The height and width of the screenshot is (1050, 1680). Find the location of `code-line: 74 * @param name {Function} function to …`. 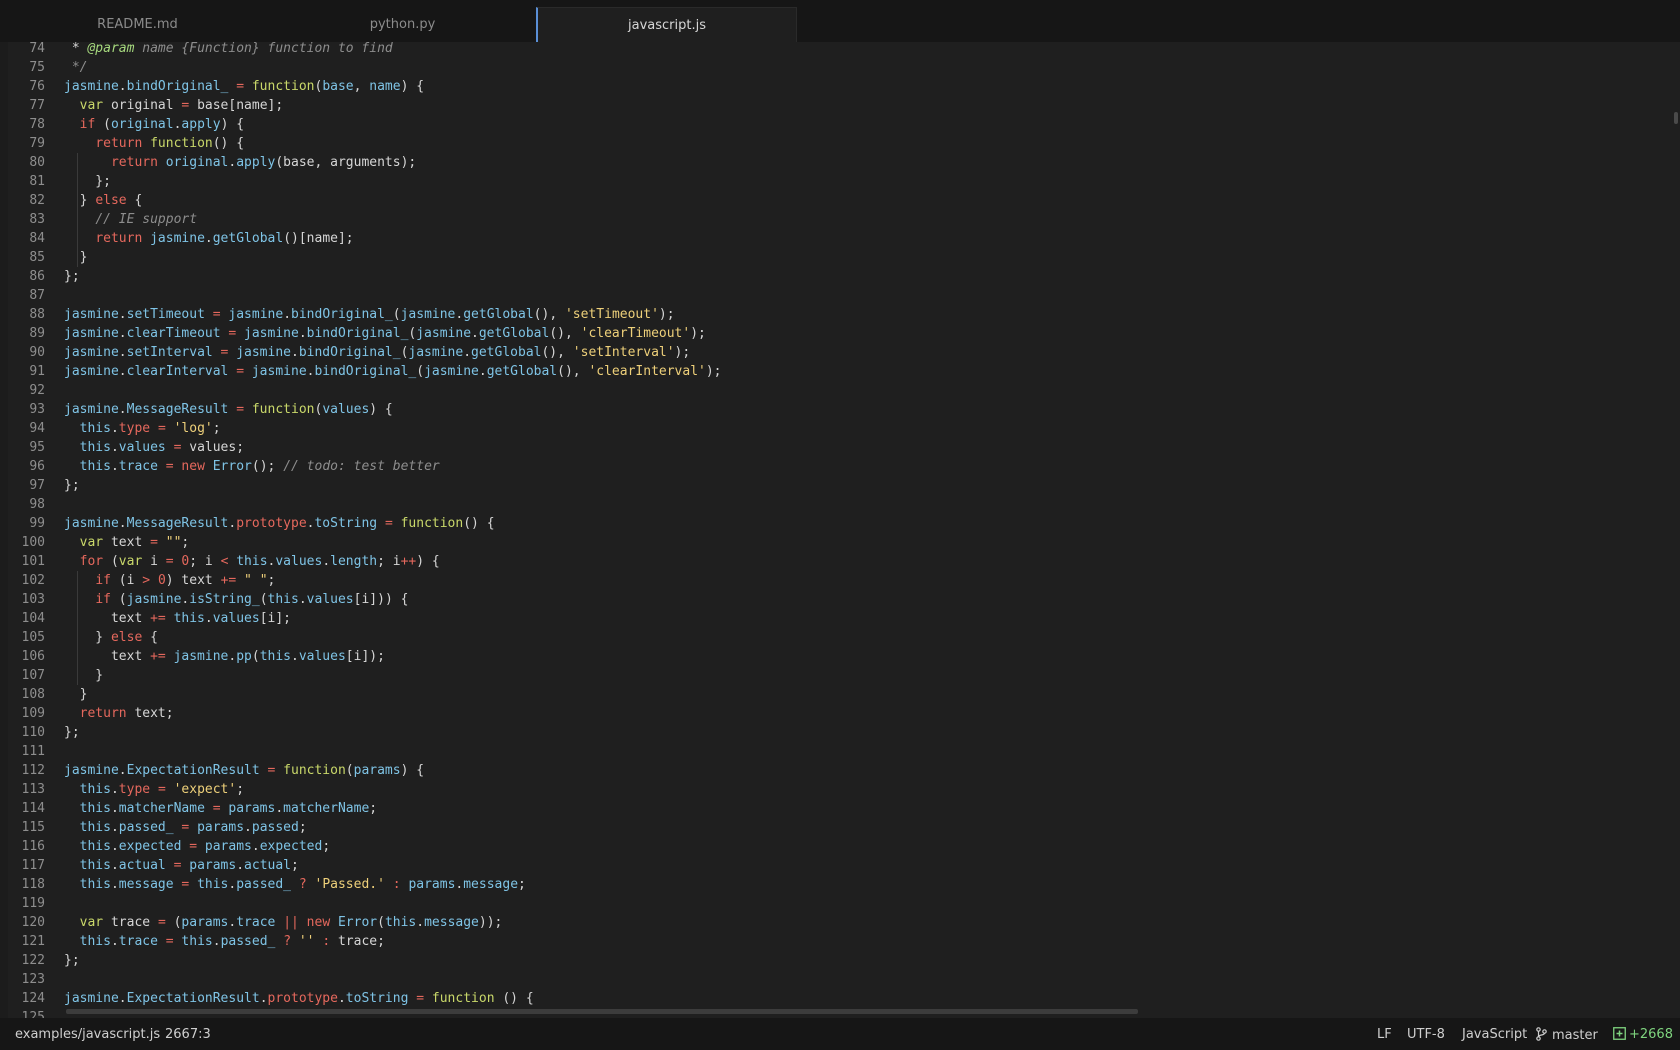

code-line: 74 * @param name {Function} function to … is located at coordinates (838, 50).